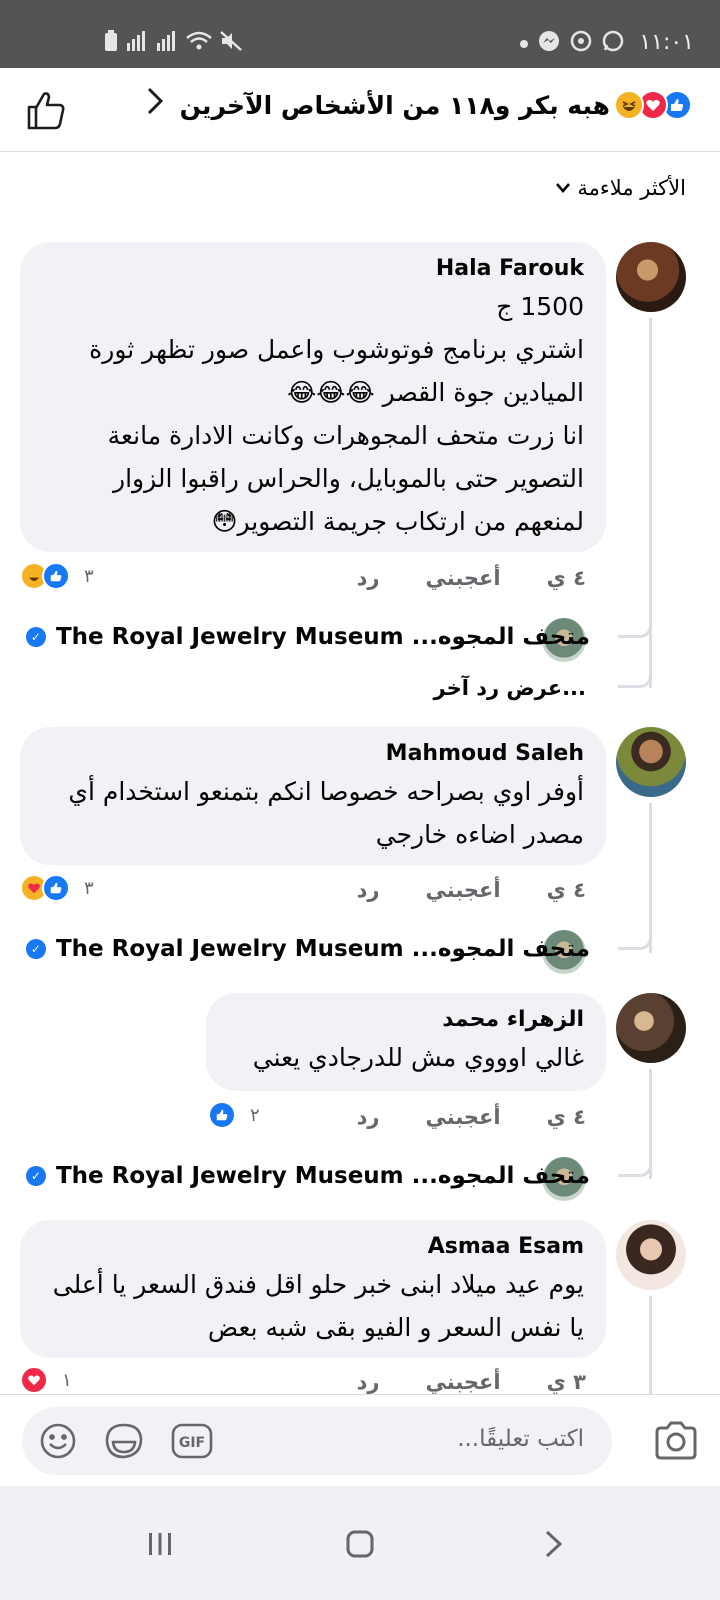 The height and width of the screenshot is (1600, 720). I want to click on chevron-down-icon, so click(563, 188).